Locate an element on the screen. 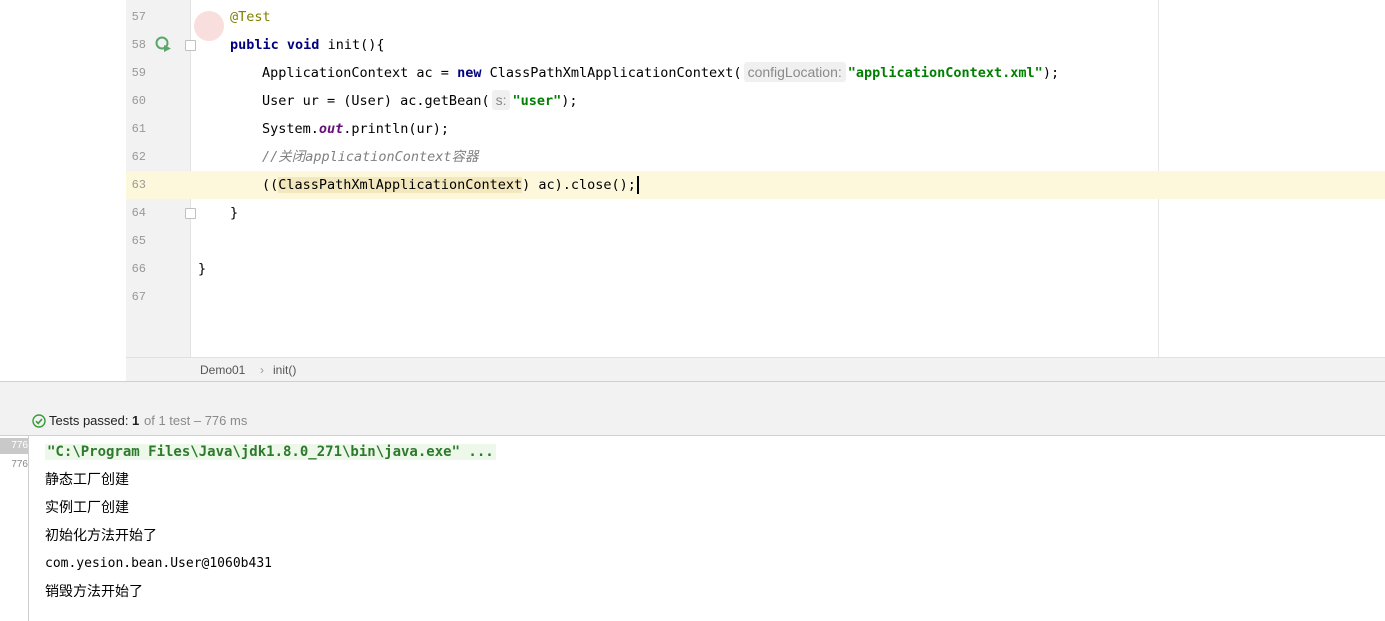  code-line-58: 58 public void init(){ is located at coordinates (755, 45).